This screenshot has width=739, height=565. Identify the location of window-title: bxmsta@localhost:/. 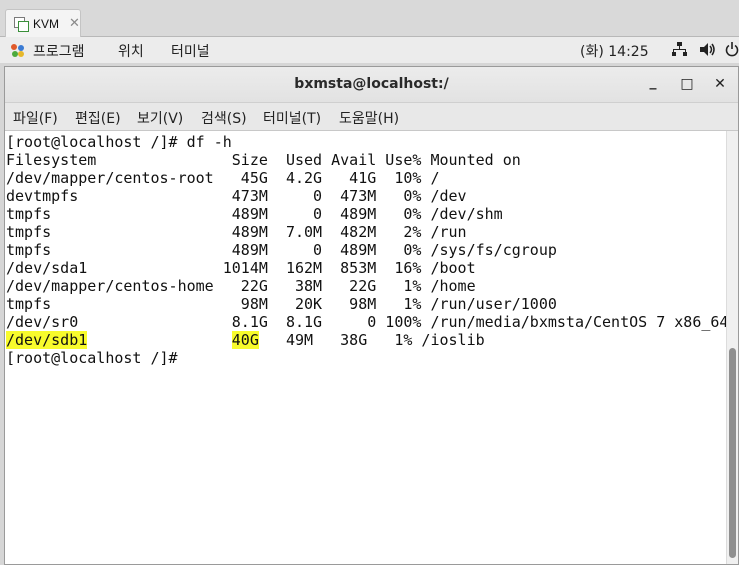
(371, 84).